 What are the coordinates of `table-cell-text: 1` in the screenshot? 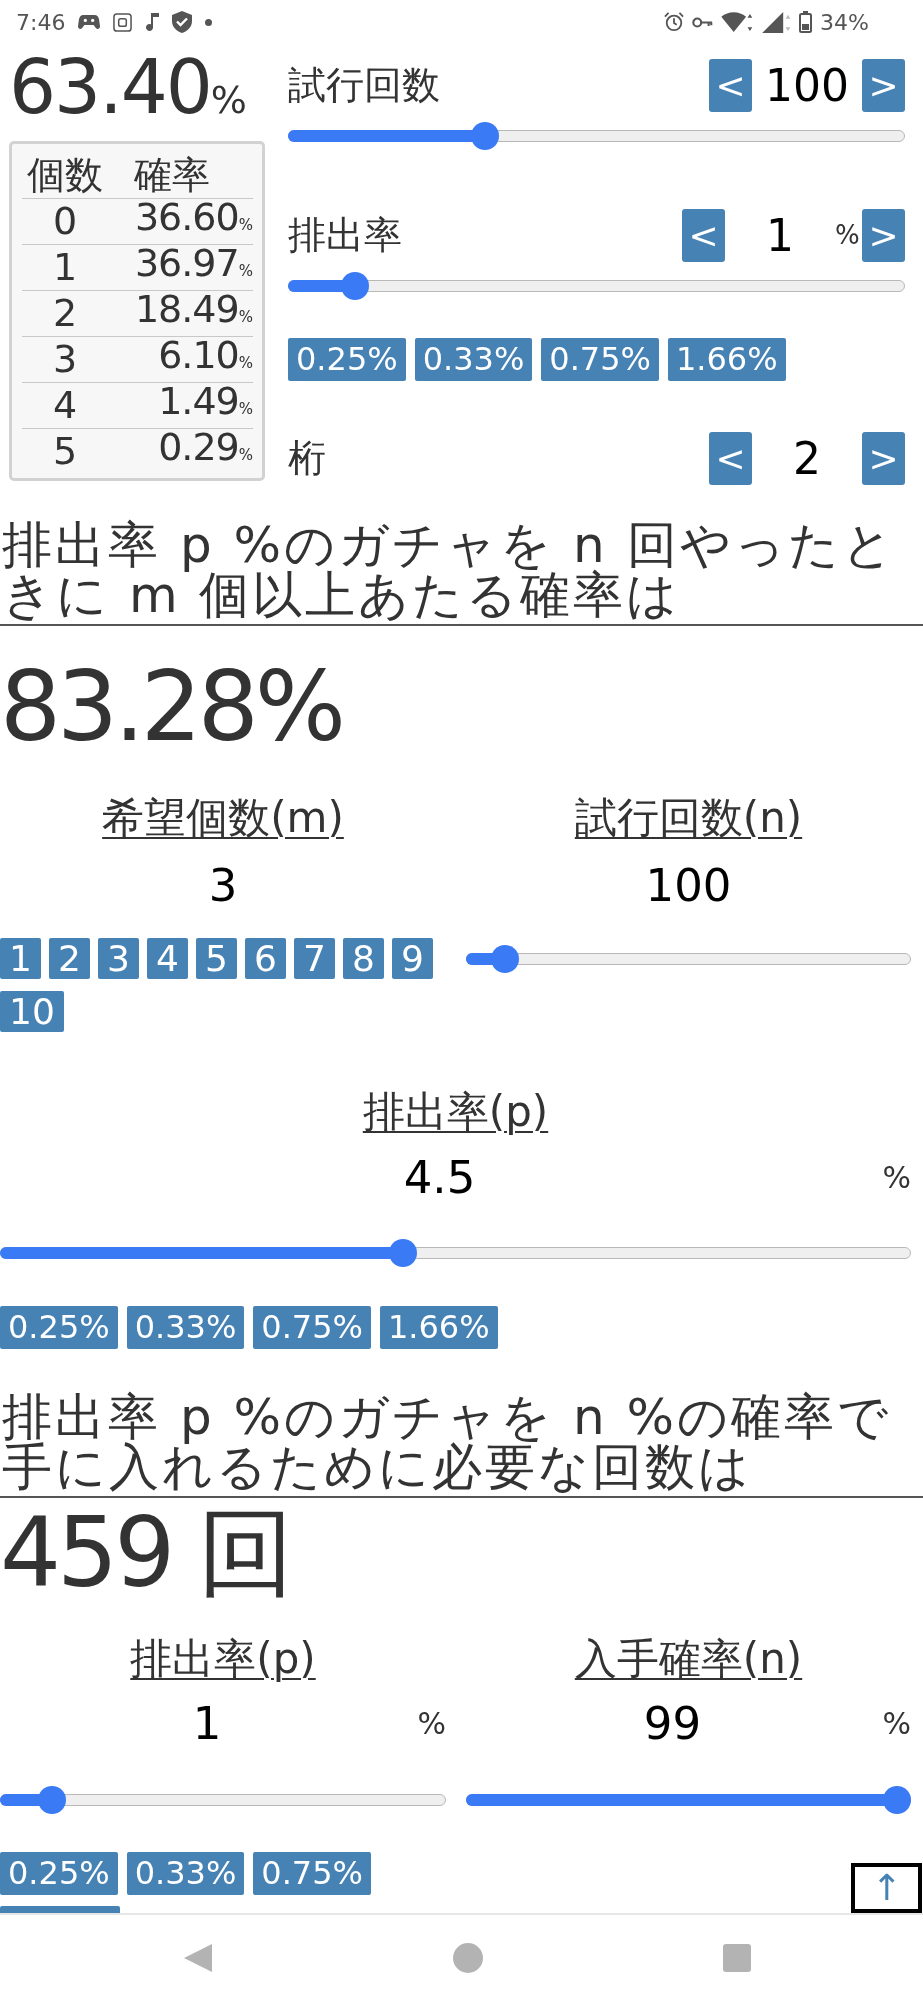 It's located at (65, 267).